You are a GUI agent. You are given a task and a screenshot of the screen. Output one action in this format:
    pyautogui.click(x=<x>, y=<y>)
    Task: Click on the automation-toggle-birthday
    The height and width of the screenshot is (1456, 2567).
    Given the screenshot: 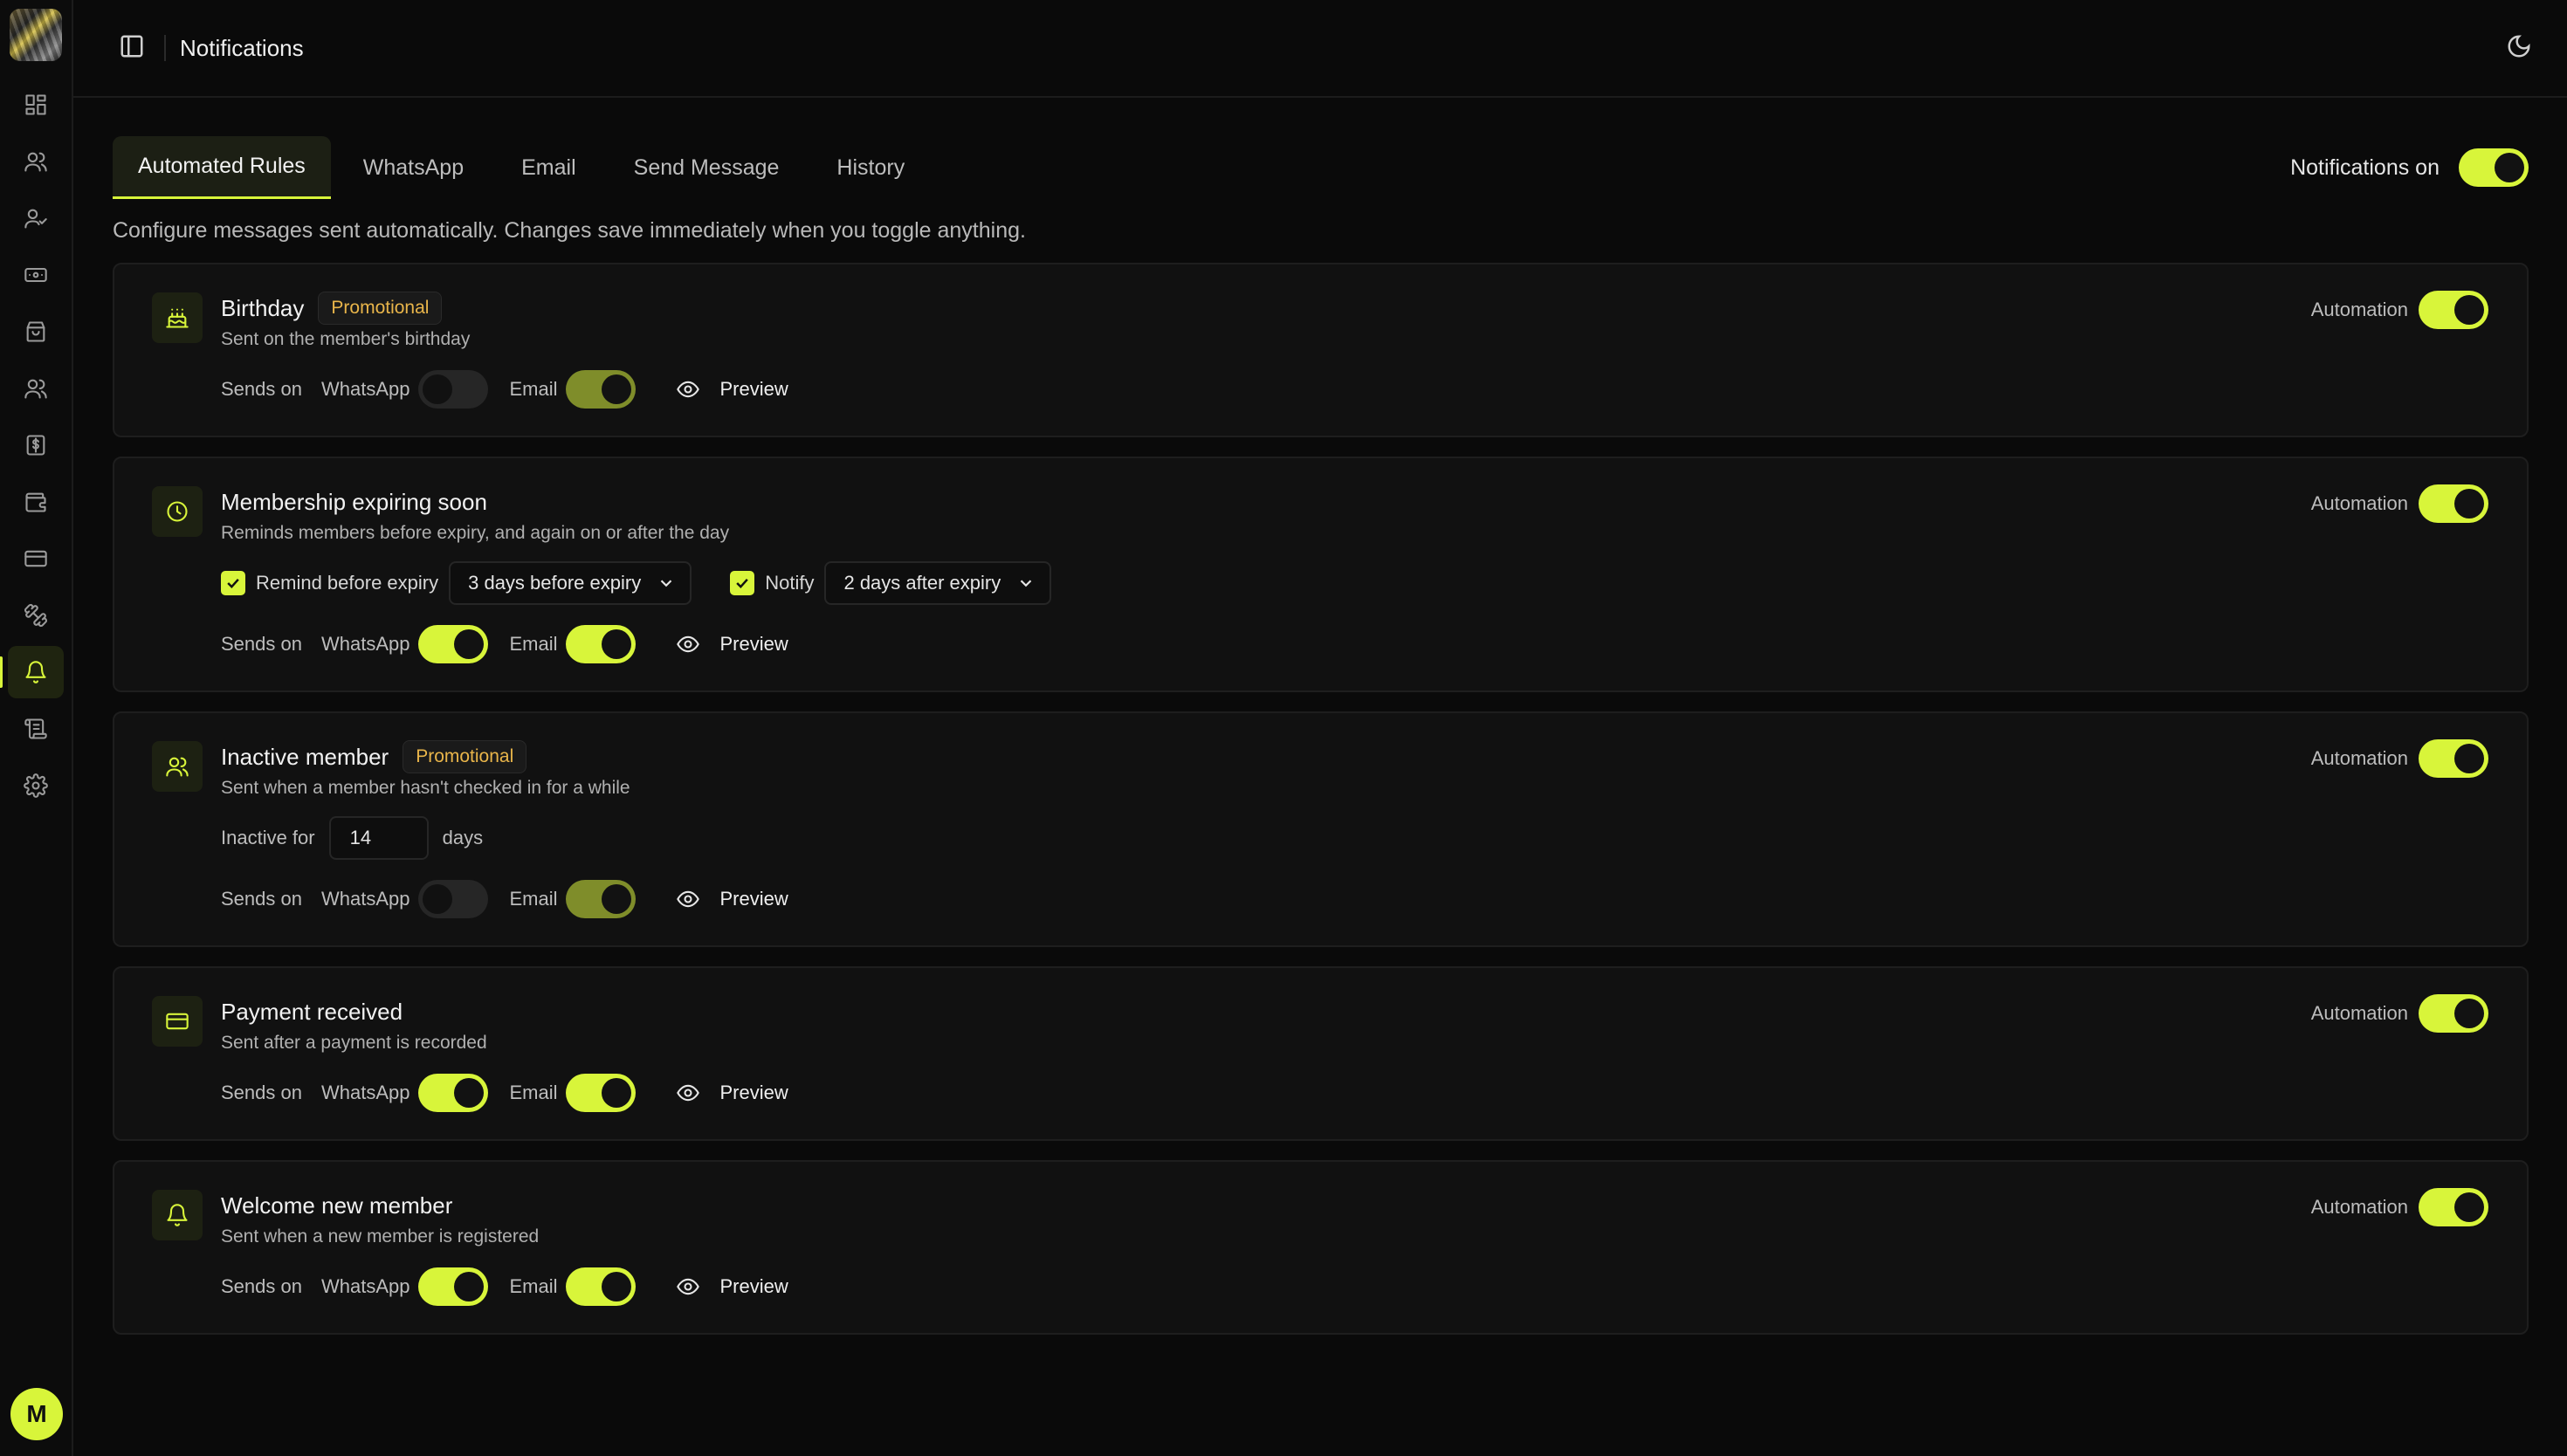 What is the action you would take?
    pyautogui.click(x=2453, y=310)
    